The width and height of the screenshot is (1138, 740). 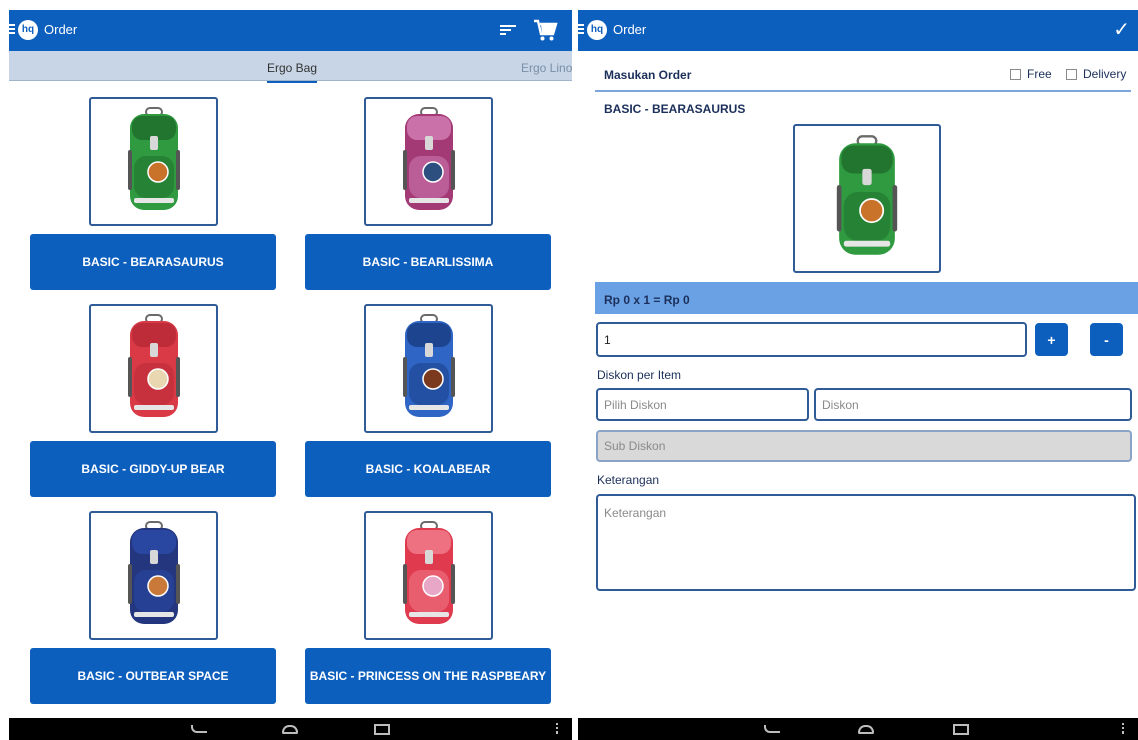 I want to click on product-button: BASIC - OUTBEAR SPACE, so click(x=153, y=676).